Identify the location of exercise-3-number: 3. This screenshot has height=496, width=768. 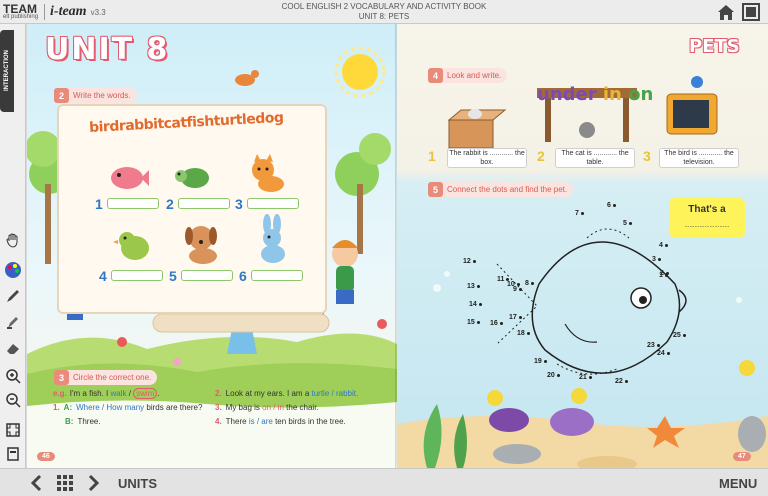
(61, 377).